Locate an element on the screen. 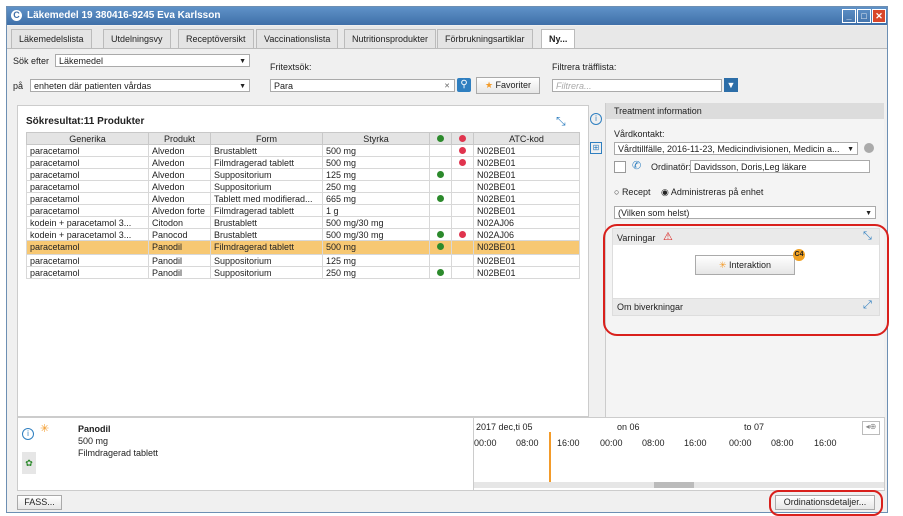 This screenshot has height=516, width=903. sok-efter-select: Läkemedel ▼ is located at coordinates (152, 60).